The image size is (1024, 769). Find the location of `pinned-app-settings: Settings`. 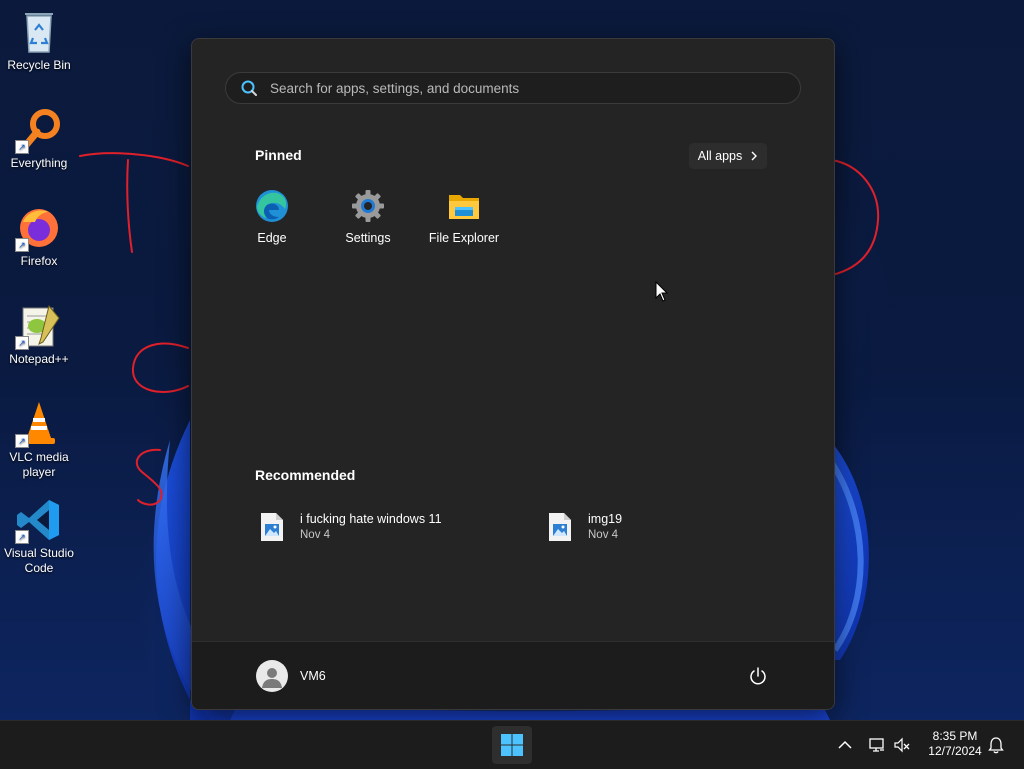

pinned-app-settings: Settings is located at coordinates (368, 217).